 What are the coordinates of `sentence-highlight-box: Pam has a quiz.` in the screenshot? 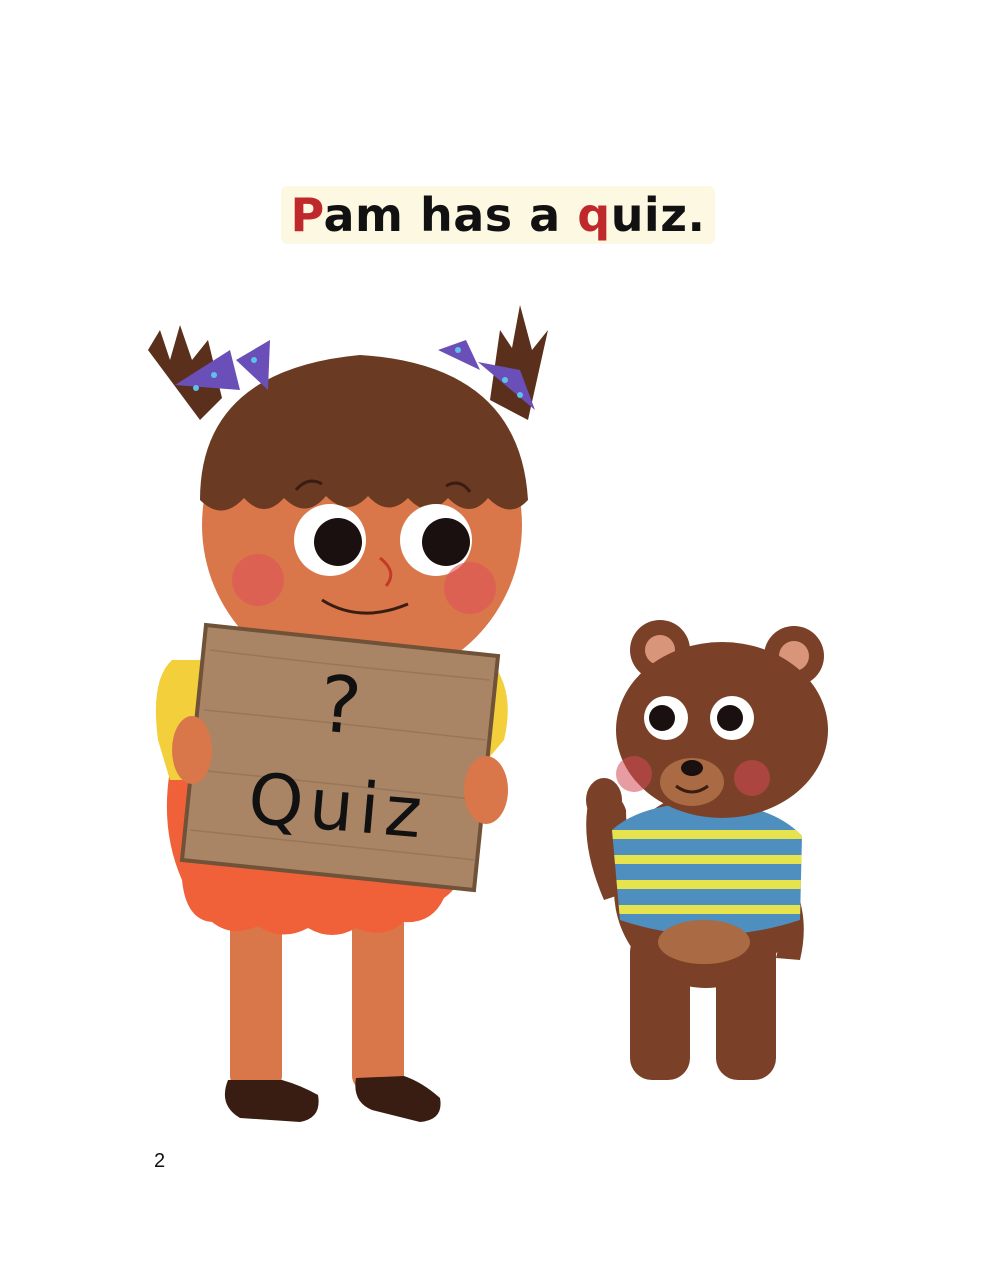 It's located at (498, 215).